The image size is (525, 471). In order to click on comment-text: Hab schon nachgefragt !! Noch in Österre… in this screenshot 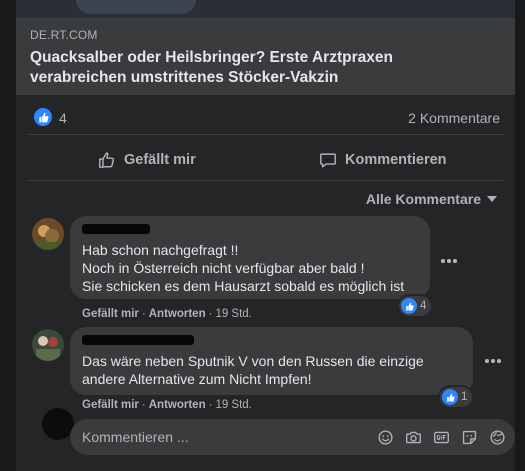, I will do `click(243, 268)`.